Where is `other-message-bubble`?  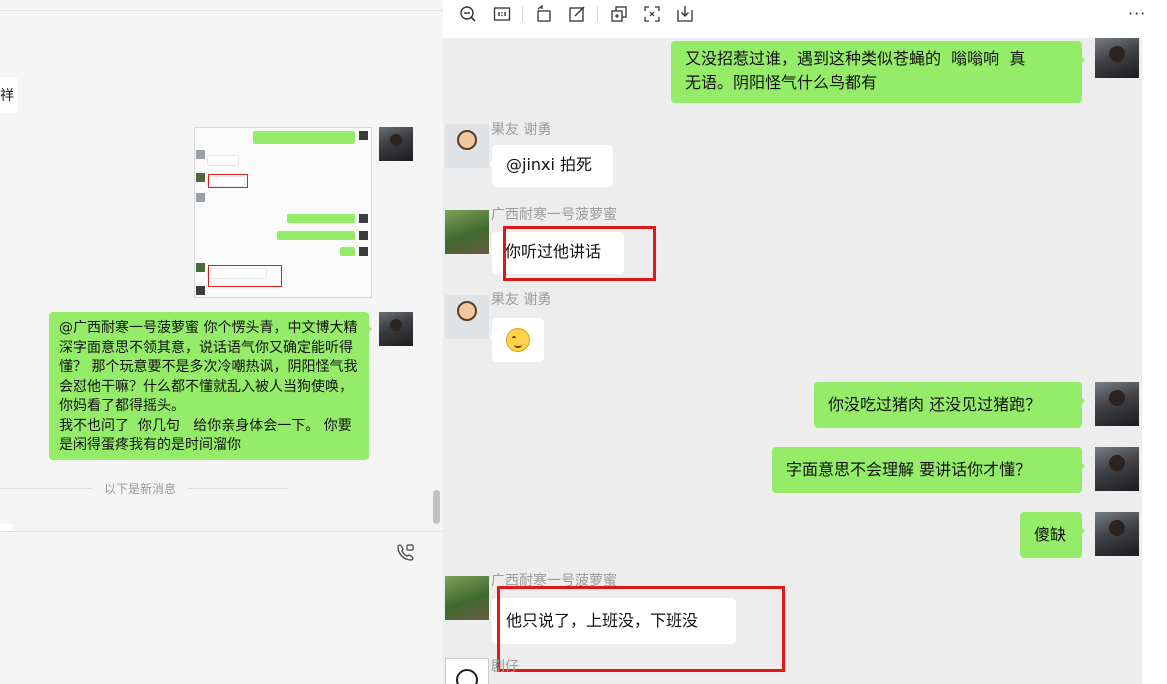 other-message-bubble is located at coordinates (516, 340).